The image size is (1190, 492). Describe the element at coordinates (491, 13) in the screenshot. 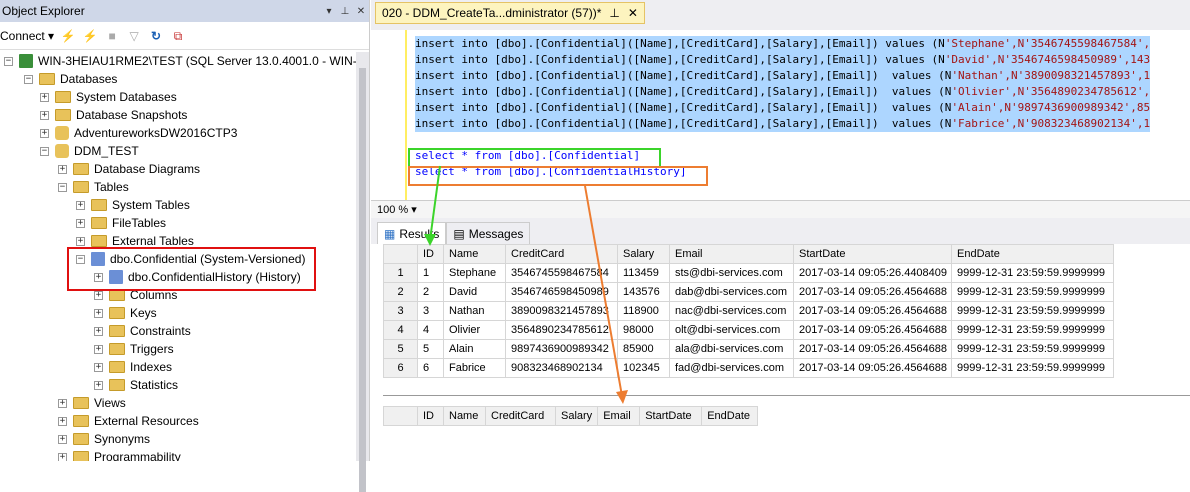

I see `query-tab-title: 020 - DDM_CreateTa...dministrator (57))*` at that location.